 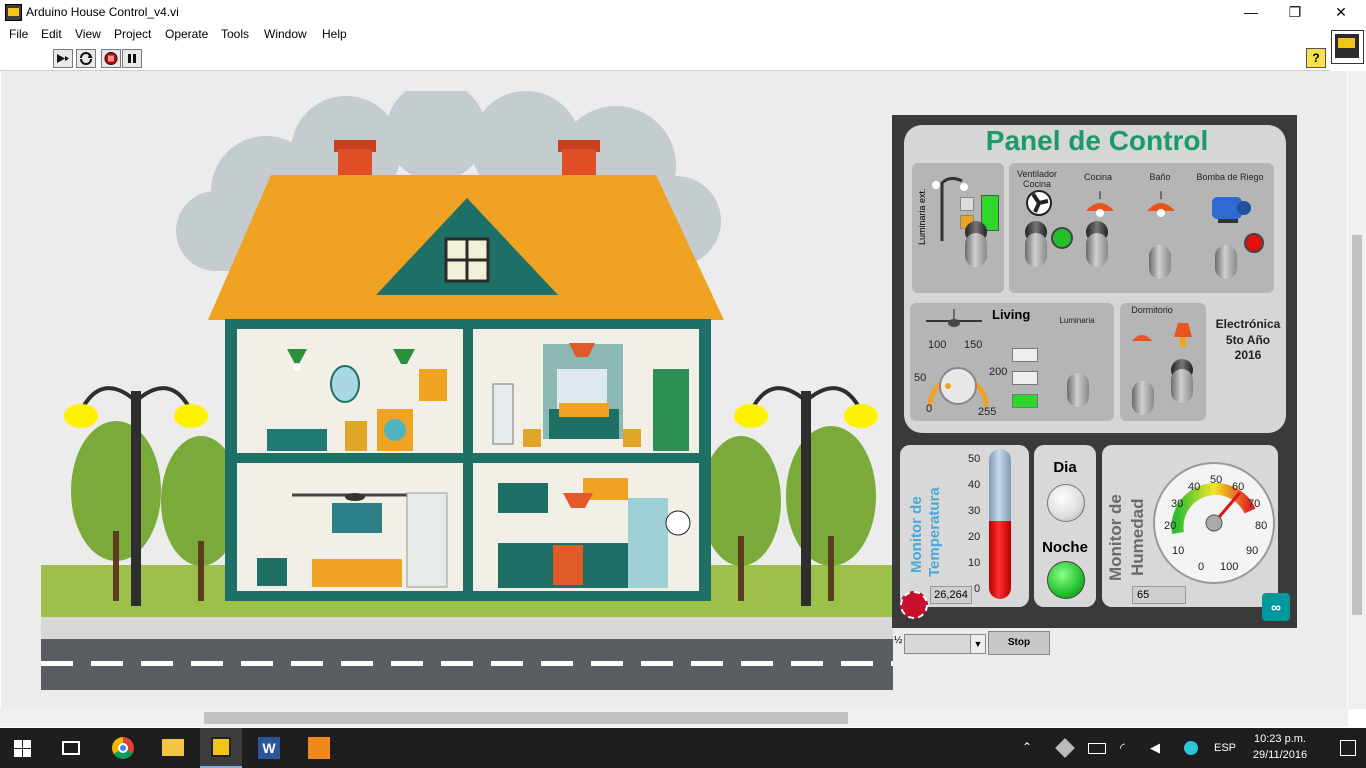 I want to click on menu-operate: Operate, so click(x=186, y=34).